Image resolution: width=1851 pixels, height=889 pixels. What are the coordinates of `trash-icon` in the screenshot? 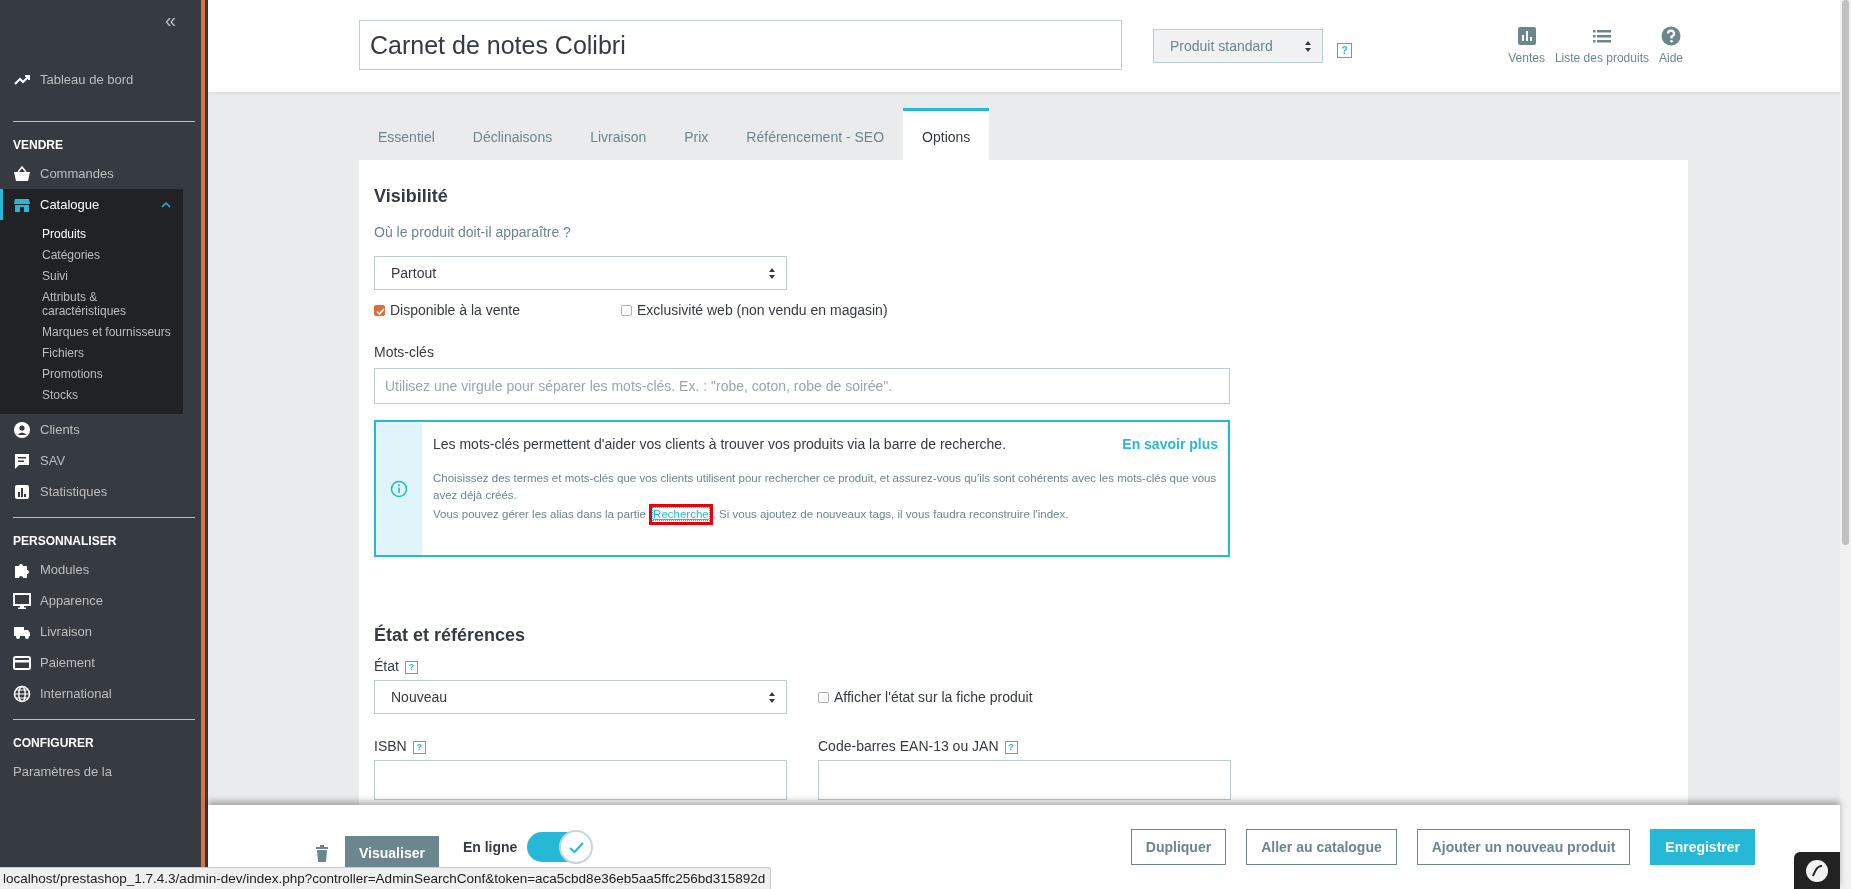 It's located at (322, 853).